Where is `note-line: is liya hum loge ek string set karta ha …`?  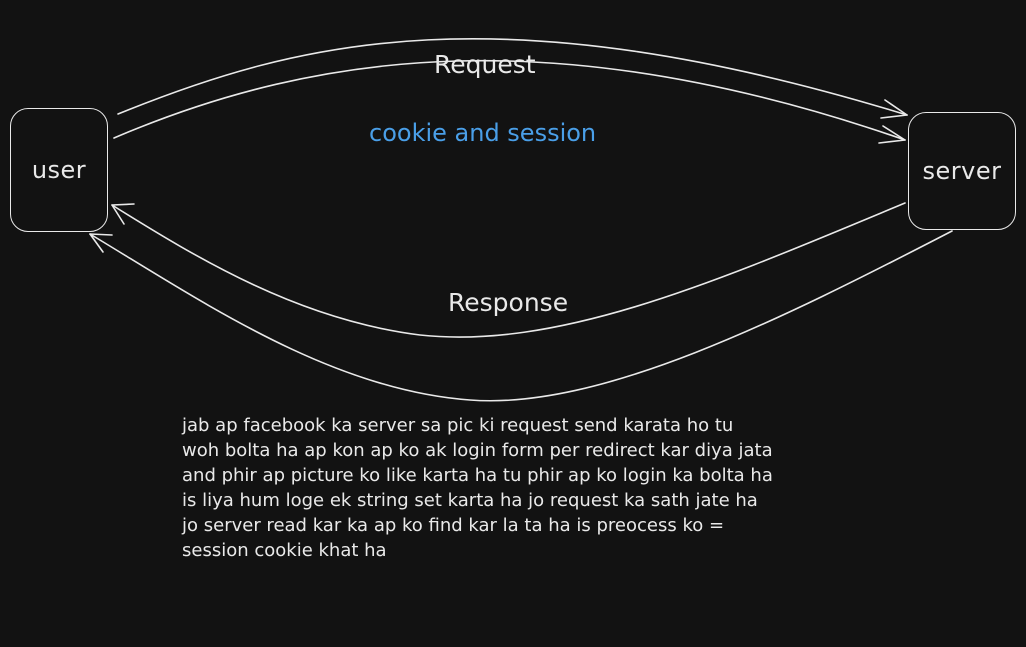
note-line: is liya hum loge ek string set karta ha … is located at coordinates (470, 500).